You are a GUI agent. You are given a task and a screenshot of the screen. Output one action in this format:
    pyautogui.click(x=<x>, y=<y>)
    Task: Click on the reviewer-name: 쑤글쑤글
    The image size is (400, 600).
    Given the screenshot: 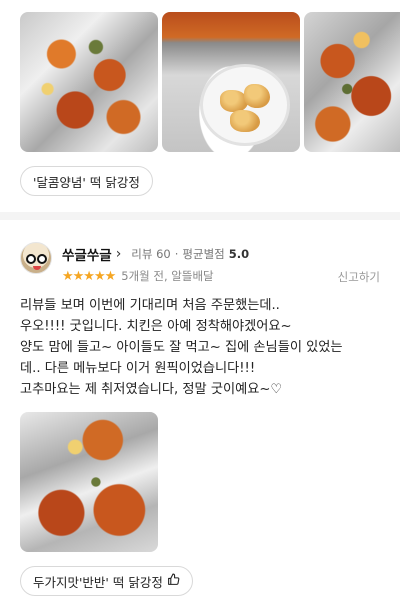 What is the action you would take?
    pyautogui.click(x=87, y=254)
    